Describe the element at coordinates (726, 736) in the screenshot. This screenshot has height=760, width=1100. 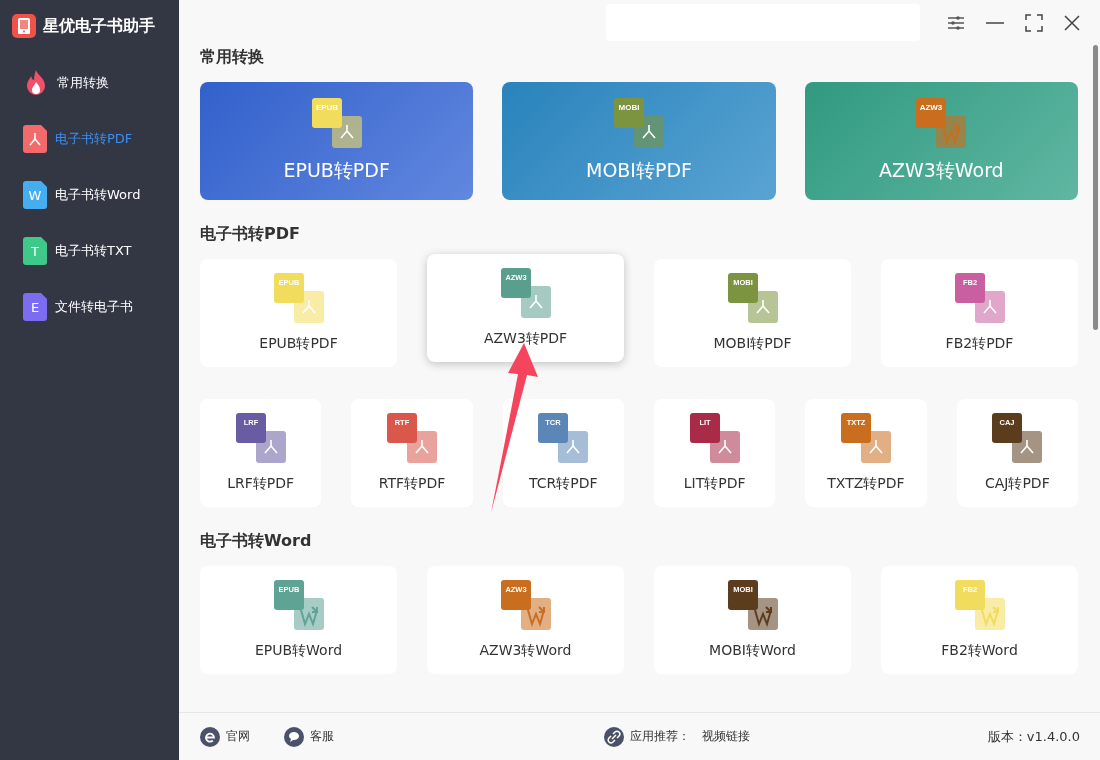
I see `video-link: 视频链接` at that location.